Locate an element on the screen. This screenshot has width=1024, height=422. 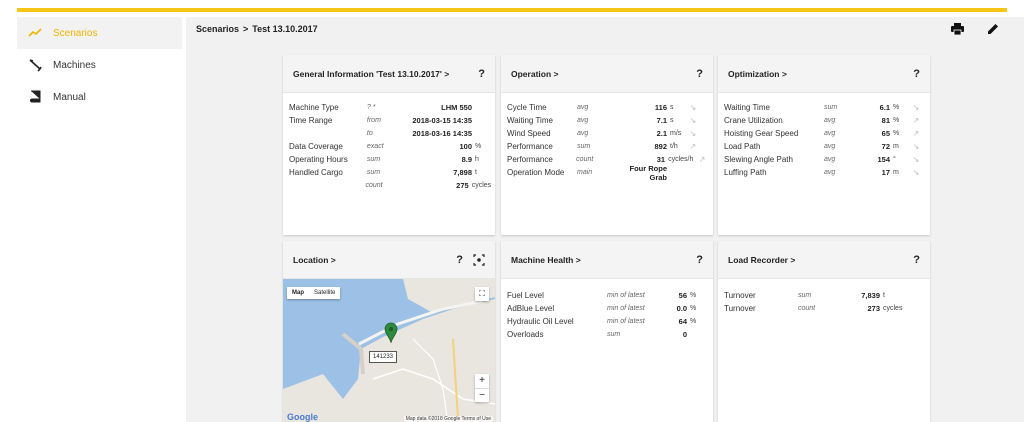
print-icon is located at coordinates (957, 29).